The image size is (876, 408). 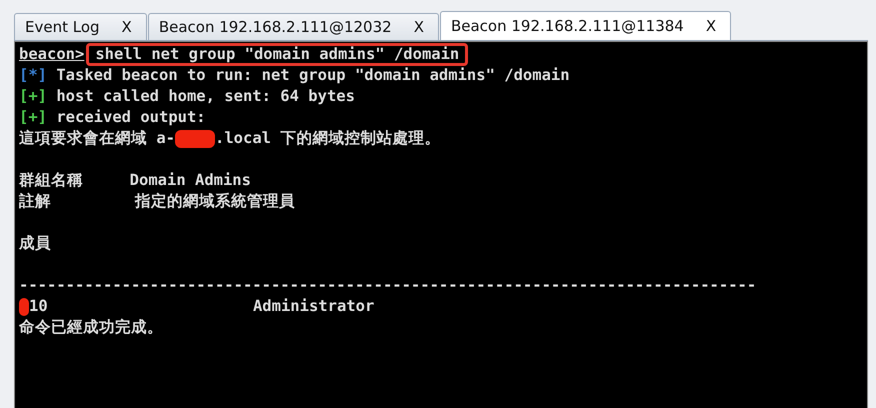 What do you see at coordinates (62, 27) in the screenshot?
I see `tab-label: Event Log` at bounding box center [62, 27].